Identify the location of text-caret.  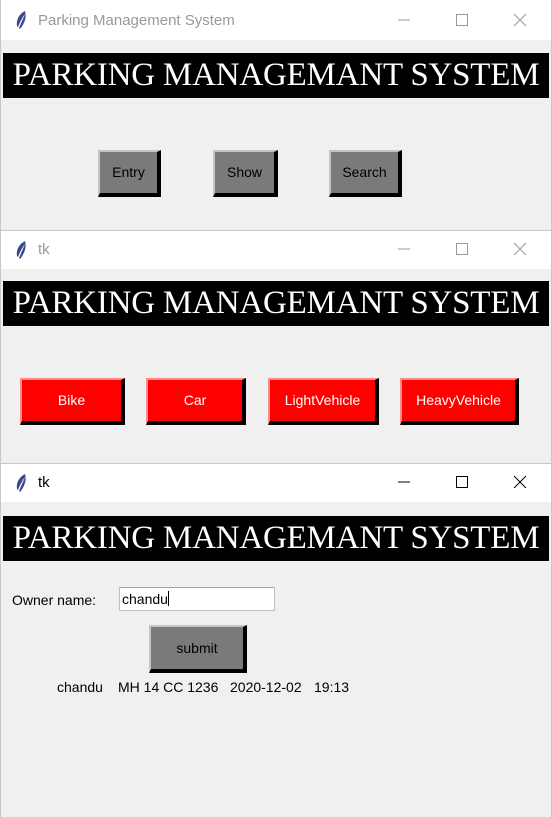
(168, 598).